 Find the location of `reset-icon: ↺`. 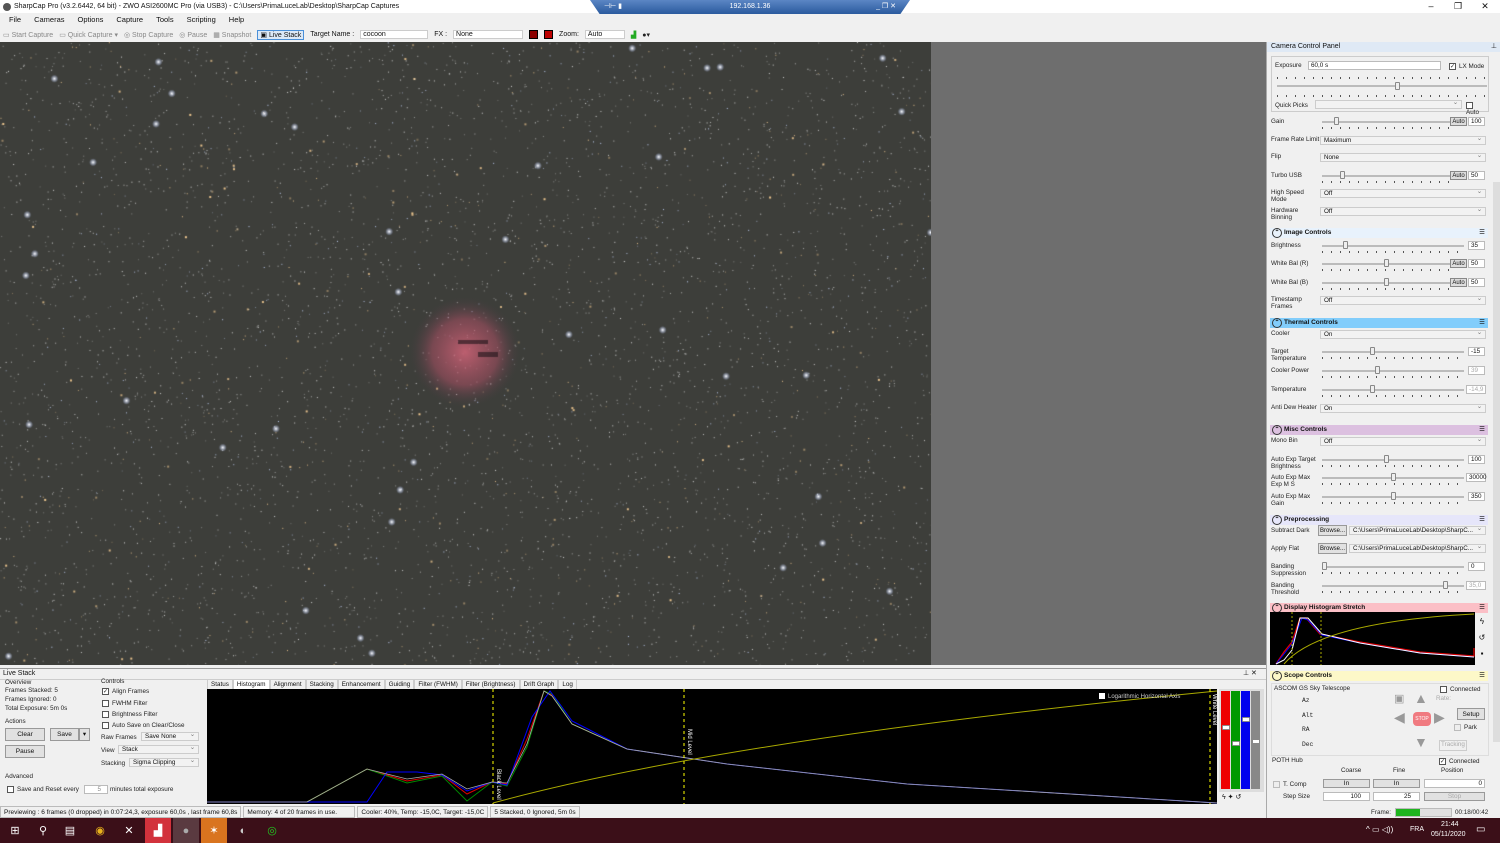

reset-icon: ↺ is located at coordinates (1482, 638).